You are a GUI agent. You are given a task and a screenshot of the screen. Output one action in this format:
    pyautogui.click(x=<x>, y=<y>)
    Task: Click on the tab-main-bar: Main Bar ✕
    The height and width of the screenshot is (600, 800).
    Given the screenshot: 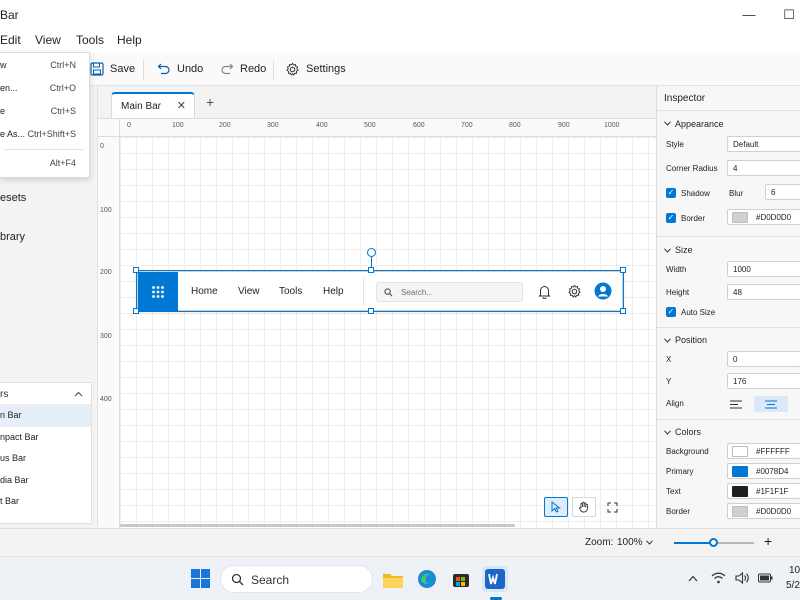 What is the action you would take?
    pyautogui.click(x=153, y=105)
    